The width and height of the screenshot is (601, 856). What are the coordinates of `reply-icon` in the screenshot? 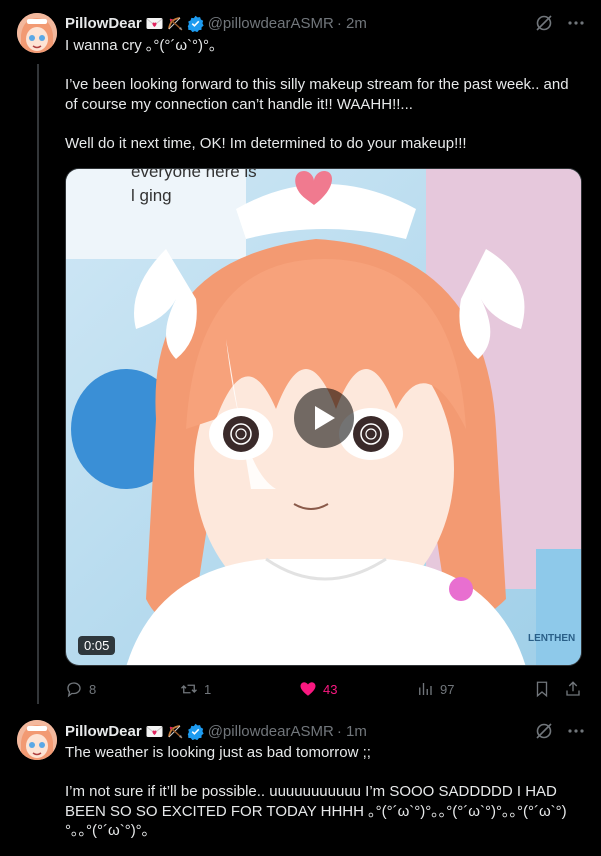 It's located at (74, 690).